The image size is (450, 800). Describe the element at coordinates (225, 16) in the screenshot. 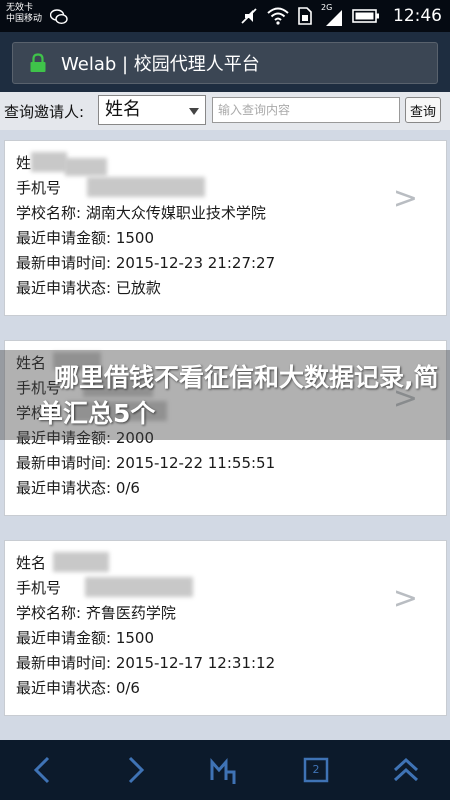

I see `status-bar: 无效卡 中国移动 2G 12:46` at that location.